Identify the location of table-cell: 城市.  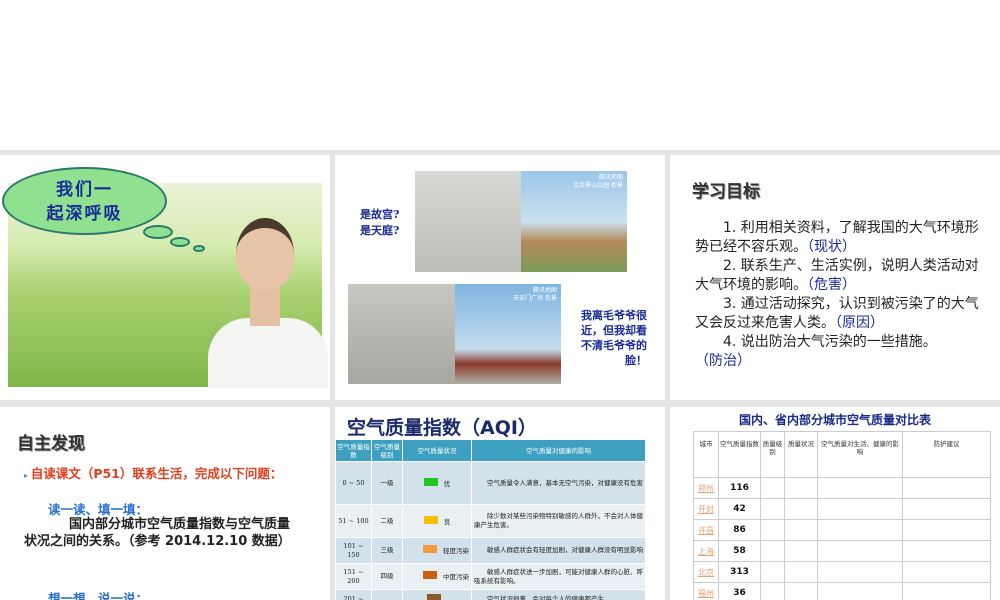
(706, 454).